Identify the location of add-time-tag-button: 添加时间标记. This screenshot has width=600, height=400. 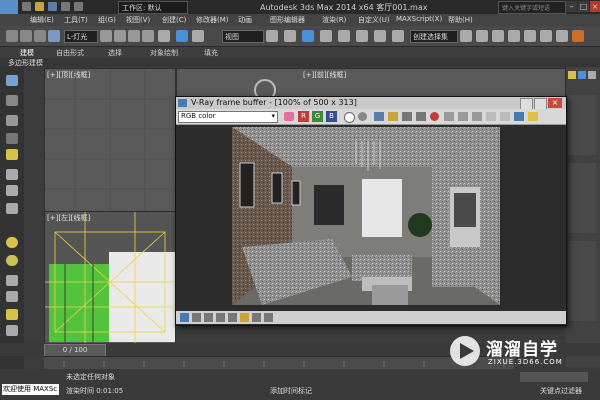
(291, 391).